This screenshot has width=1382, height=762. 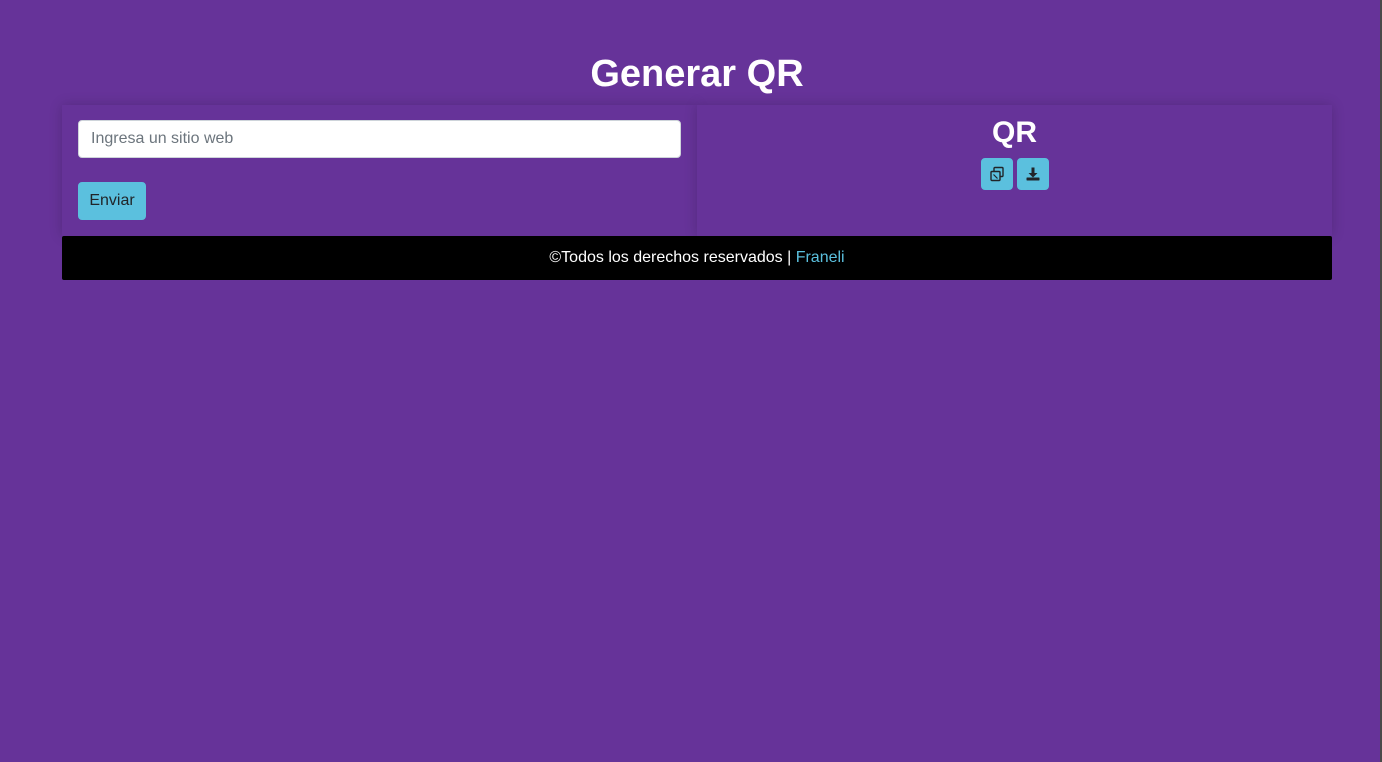 What do you see at coordinates (379, 170) in the screenshot?
I see `url-form-card: Enviar` at bounding box center [379, 170].